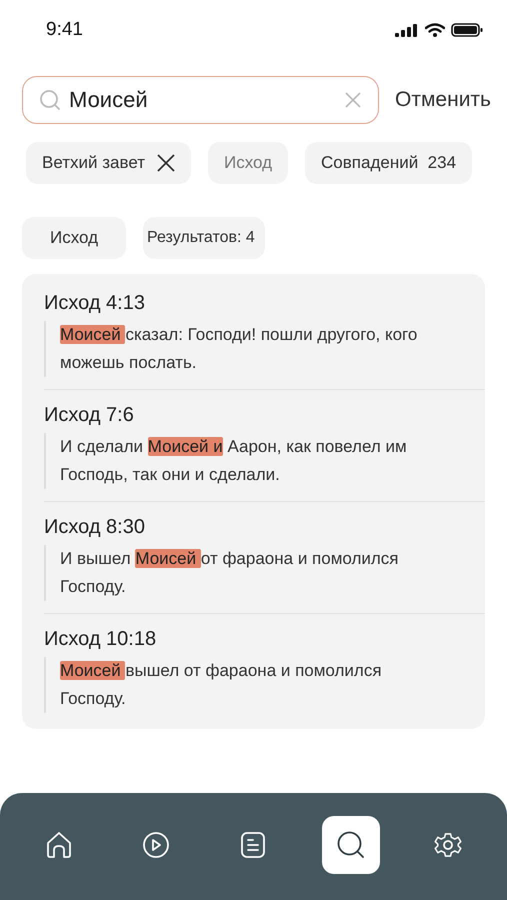 This screenshot has height=900, width=507. What do you see at coordinates (264, 639) in the screenshot?
I see `verse-reference: Исход 10:18` at bounding box center [264, 639].